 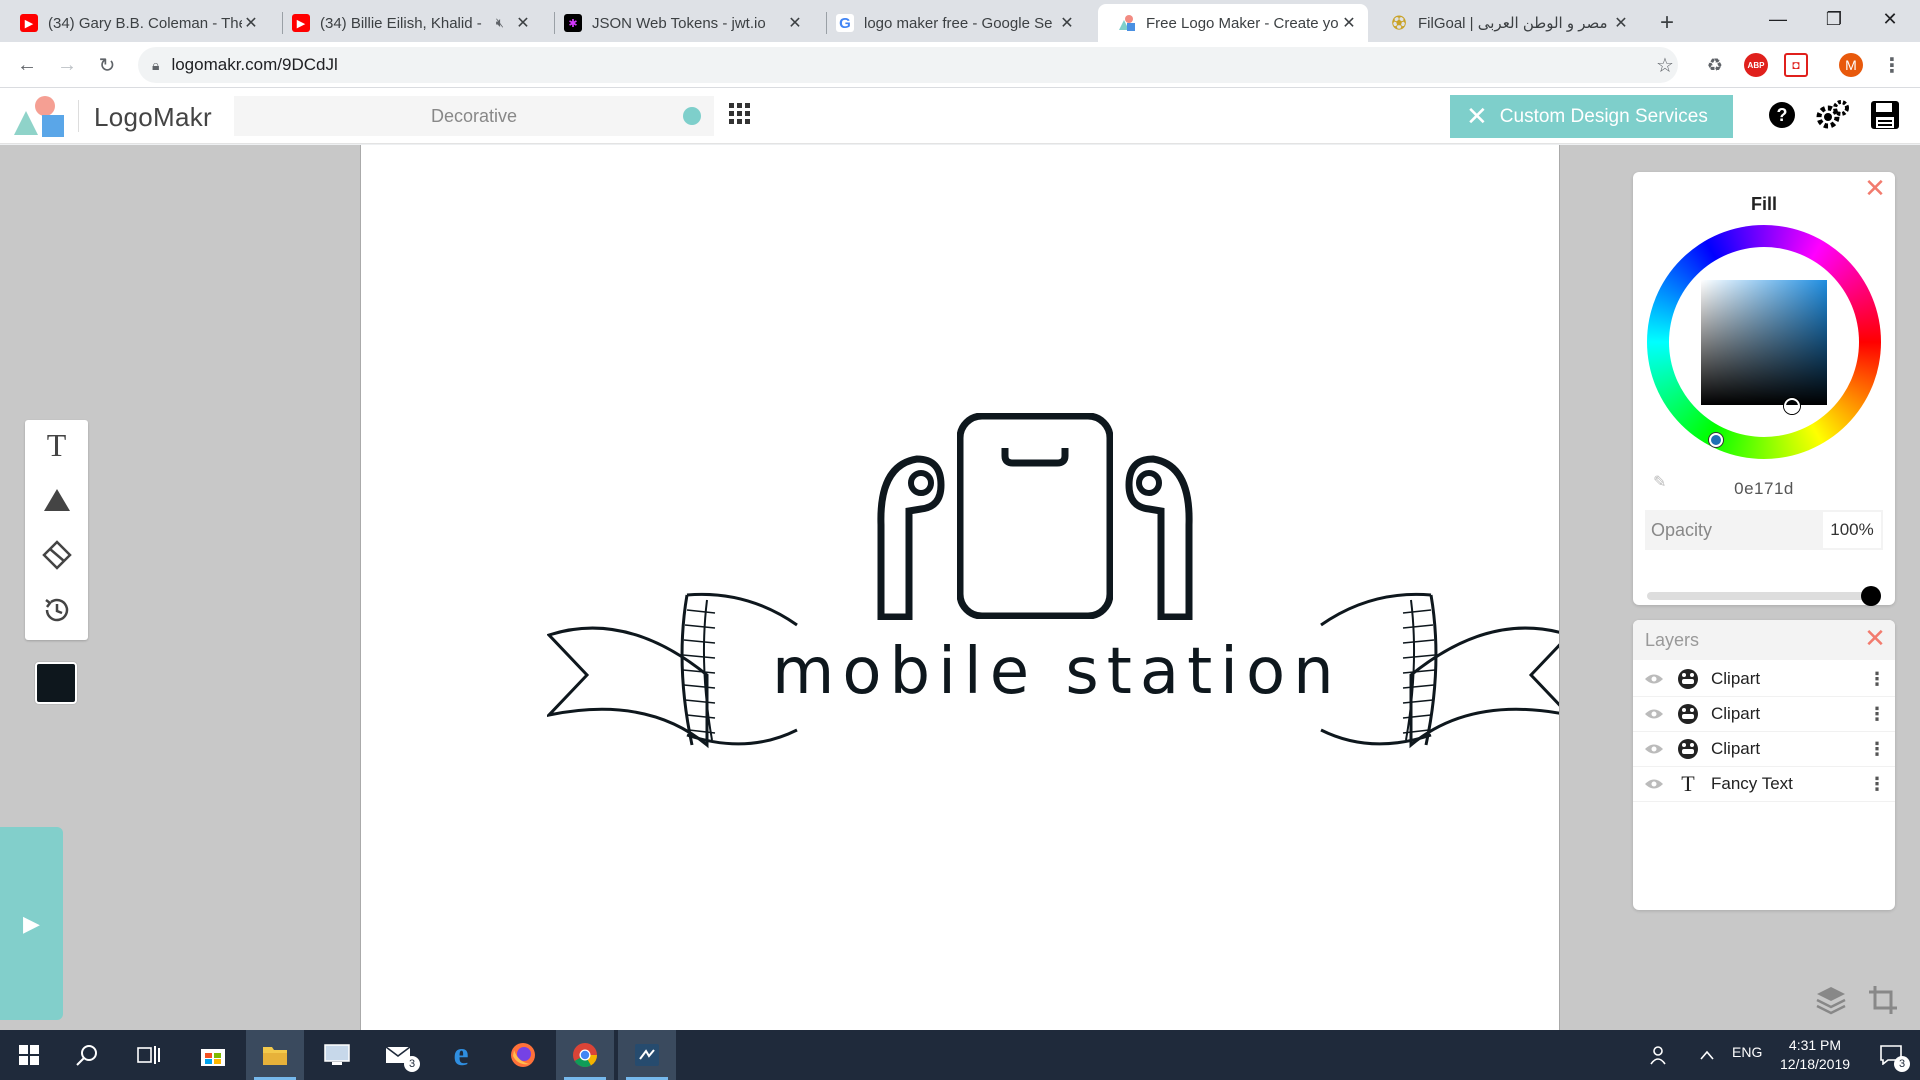 I want to click on history-tool, so click(x=56, y=610).